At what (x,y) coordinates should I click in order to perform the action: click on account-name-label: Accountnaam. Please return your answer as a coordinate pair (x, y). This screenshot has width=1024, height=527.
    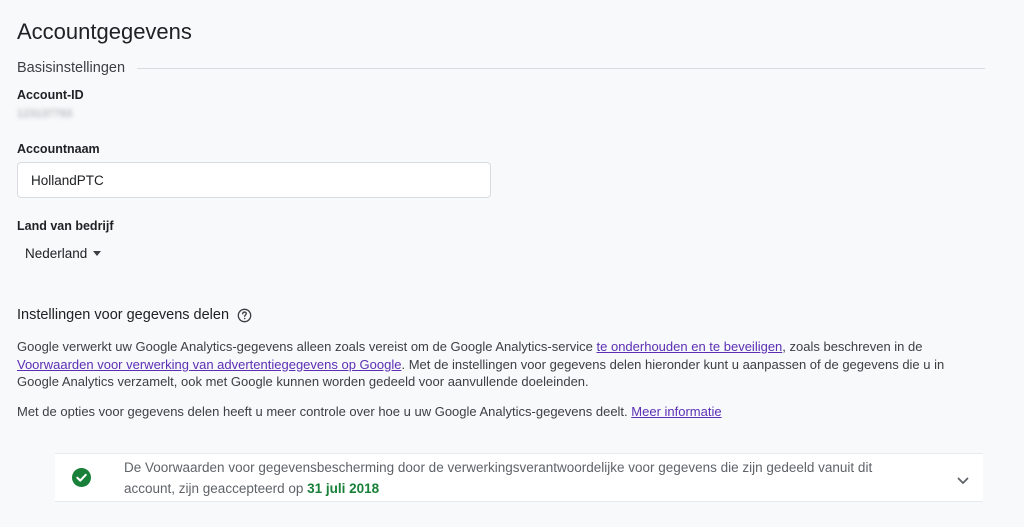
    Looking at the image, I should click on (58, 149).